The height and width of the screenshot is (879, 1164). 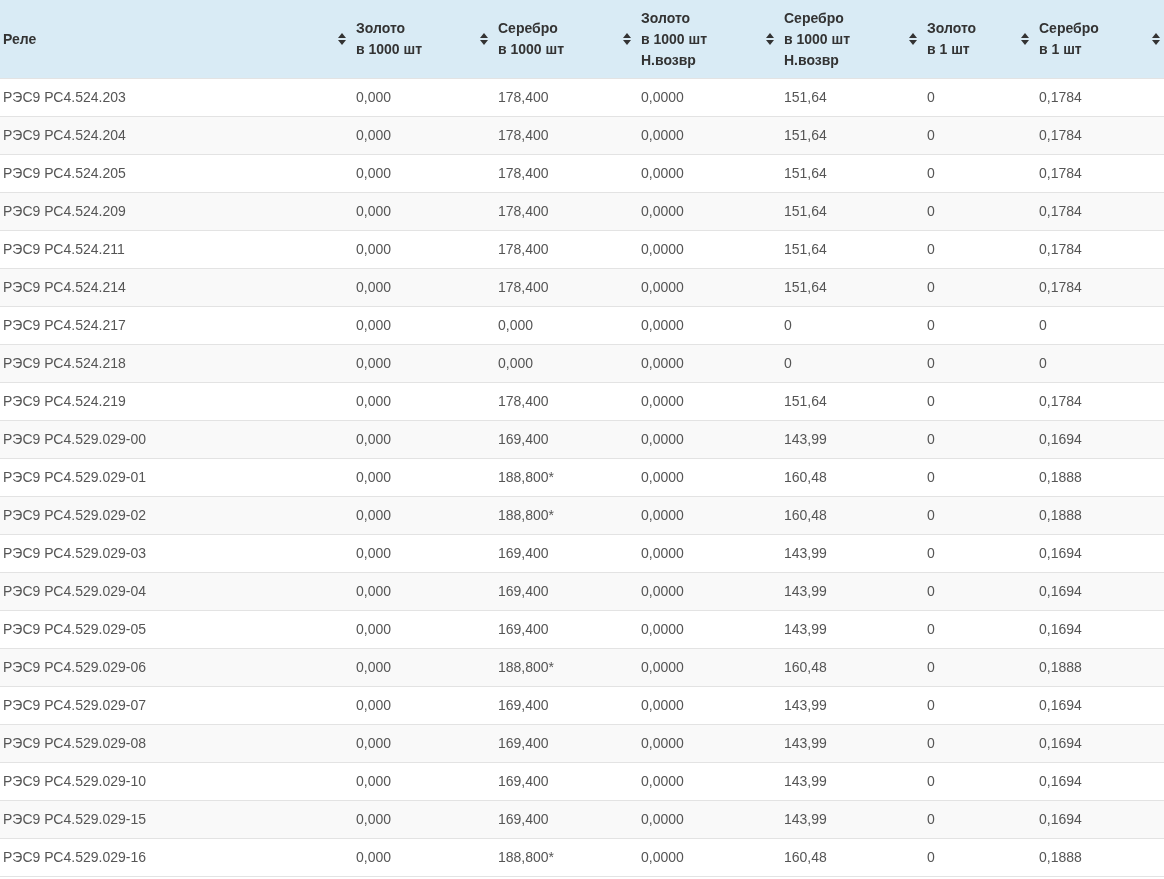 I want to click on table-cell-text: РЭС9 РС4.529.029-03, so click(x=74, y=553).